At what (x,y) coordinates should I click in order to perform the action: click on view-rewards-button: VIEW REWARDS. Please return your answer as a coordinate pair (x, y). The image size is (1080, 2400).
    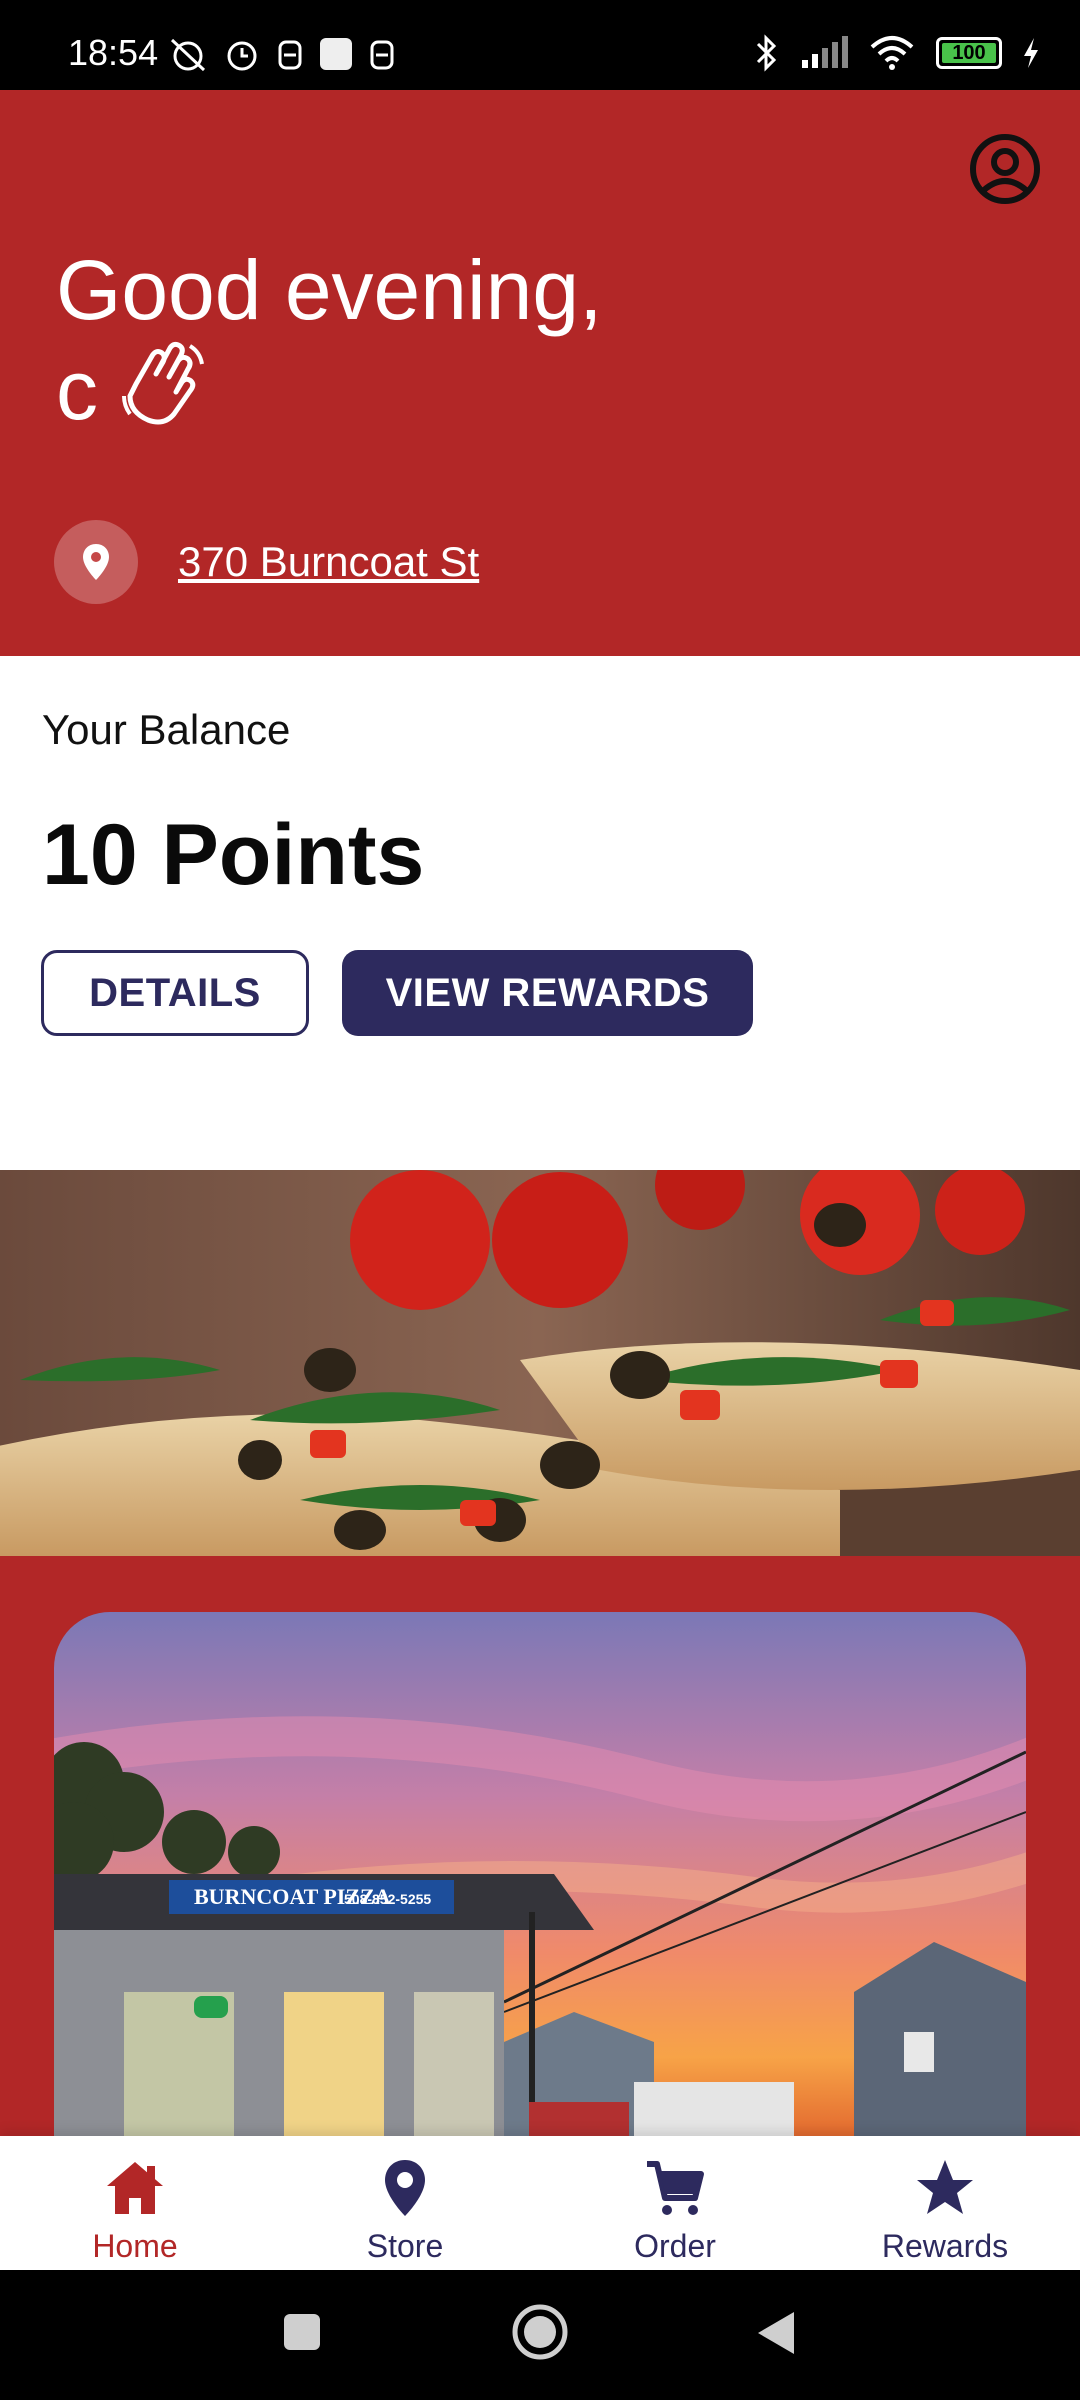
    Looking at the image, I should click on (547, 993).